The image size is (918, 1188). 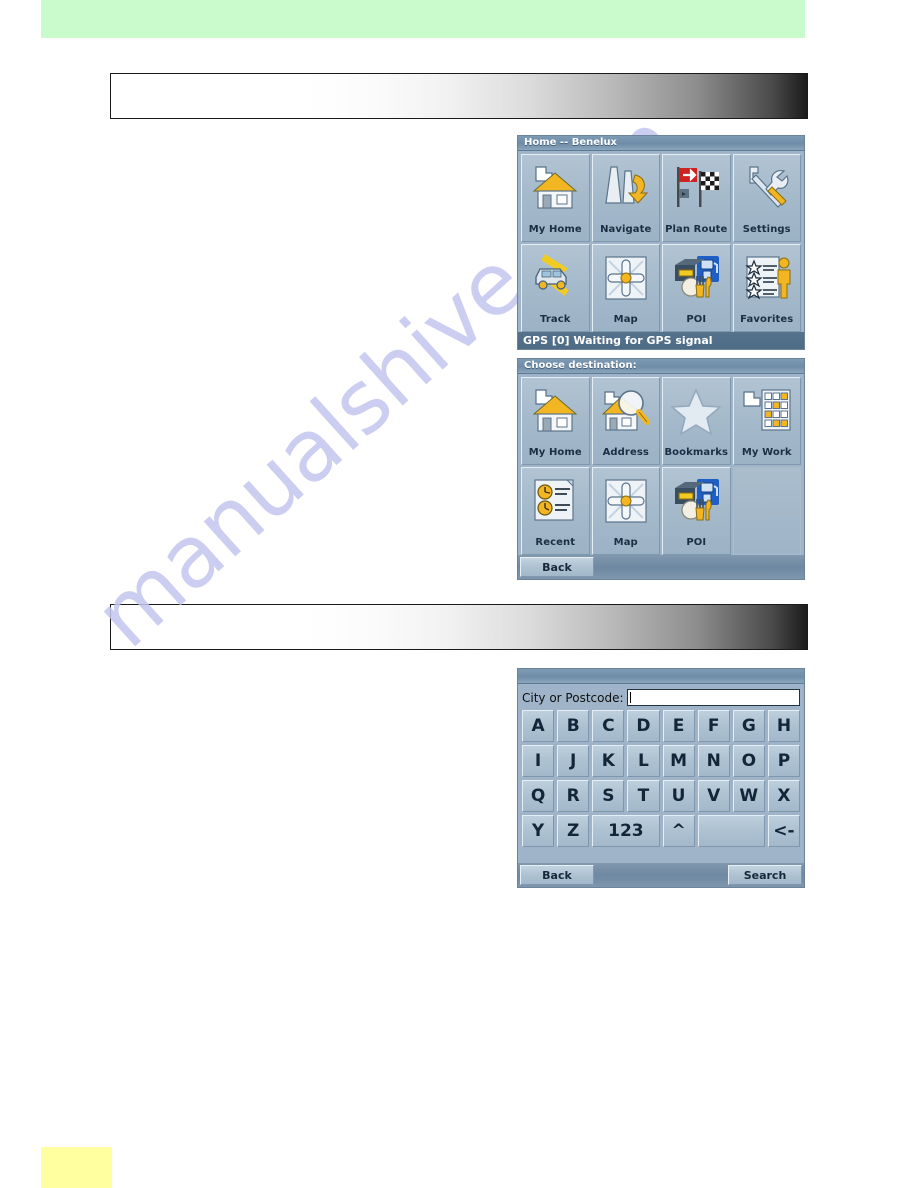 I want to click on tile-label: Map, so click(x=625, y=542).